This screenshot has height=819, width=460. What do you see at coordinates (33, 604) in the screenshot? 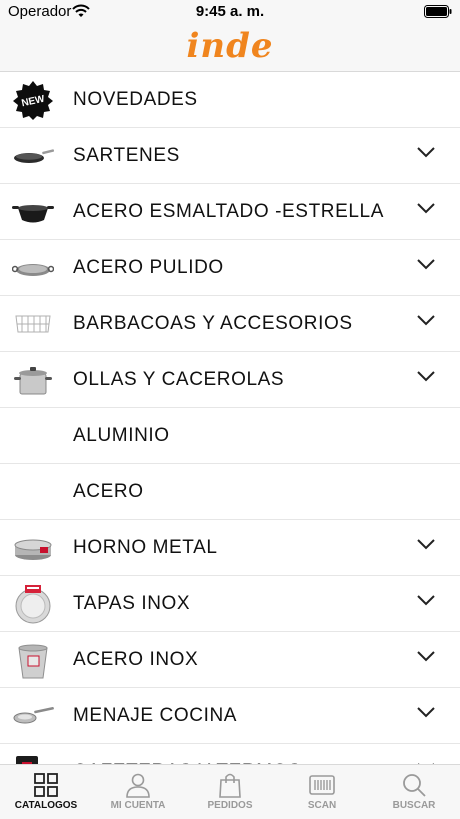
I see `lid-icon` at bounding box center [33, 604].